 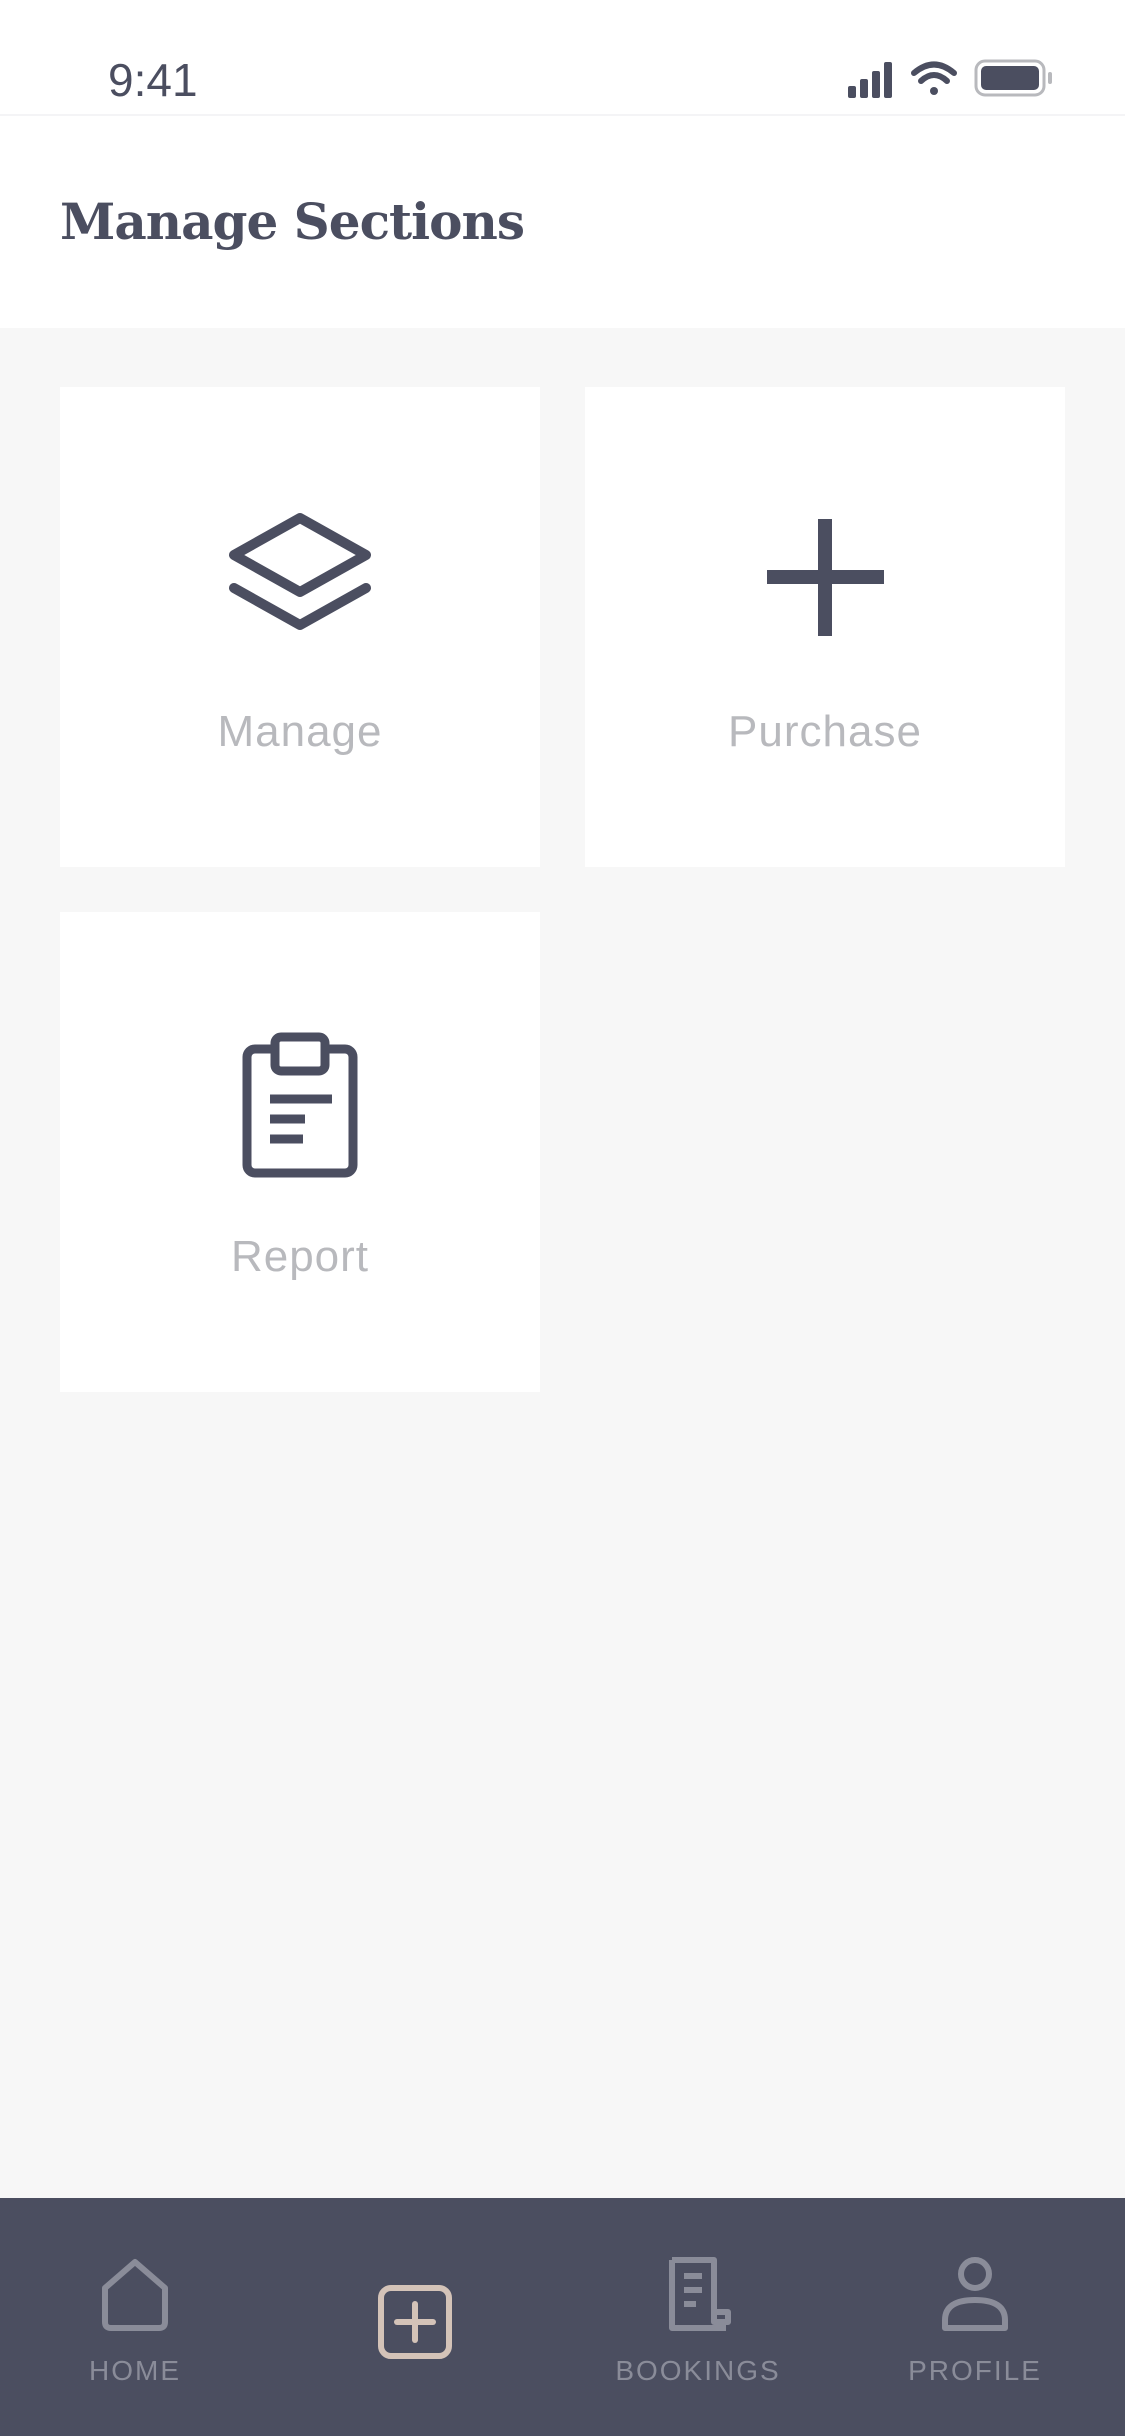 I want to click on wifi-icon, so click(x=934, y=78).